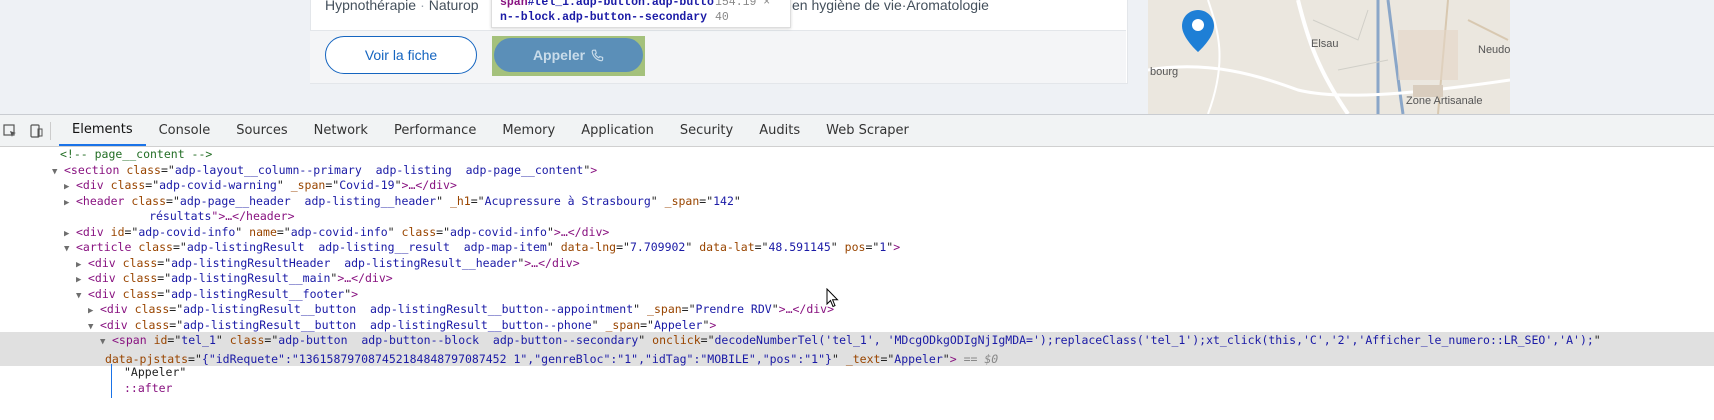 The width and height of the screenshot is (1714, 420). I want to click on view-profile-button: Voir la fiche, so click(401, 55).